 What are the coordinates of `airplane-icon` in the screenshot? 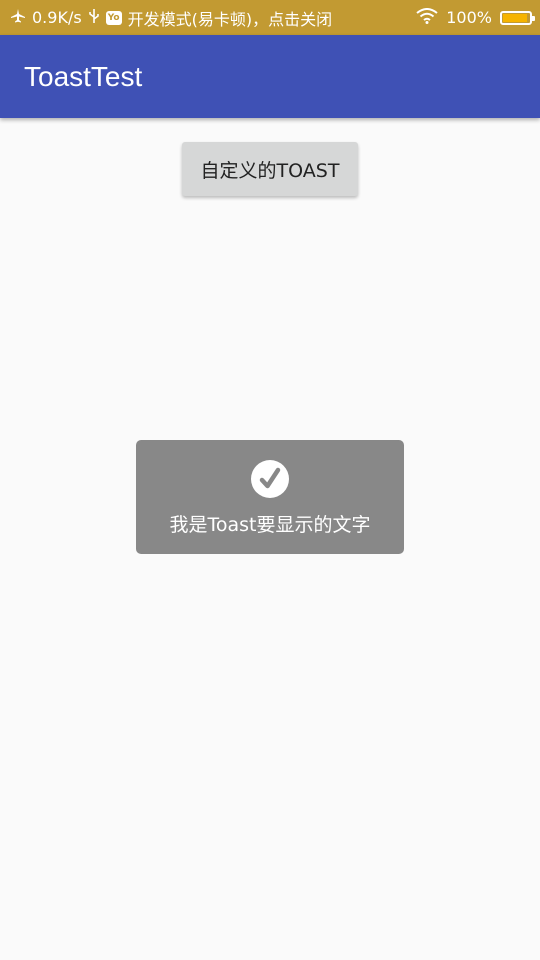 It's located at (18, 18).